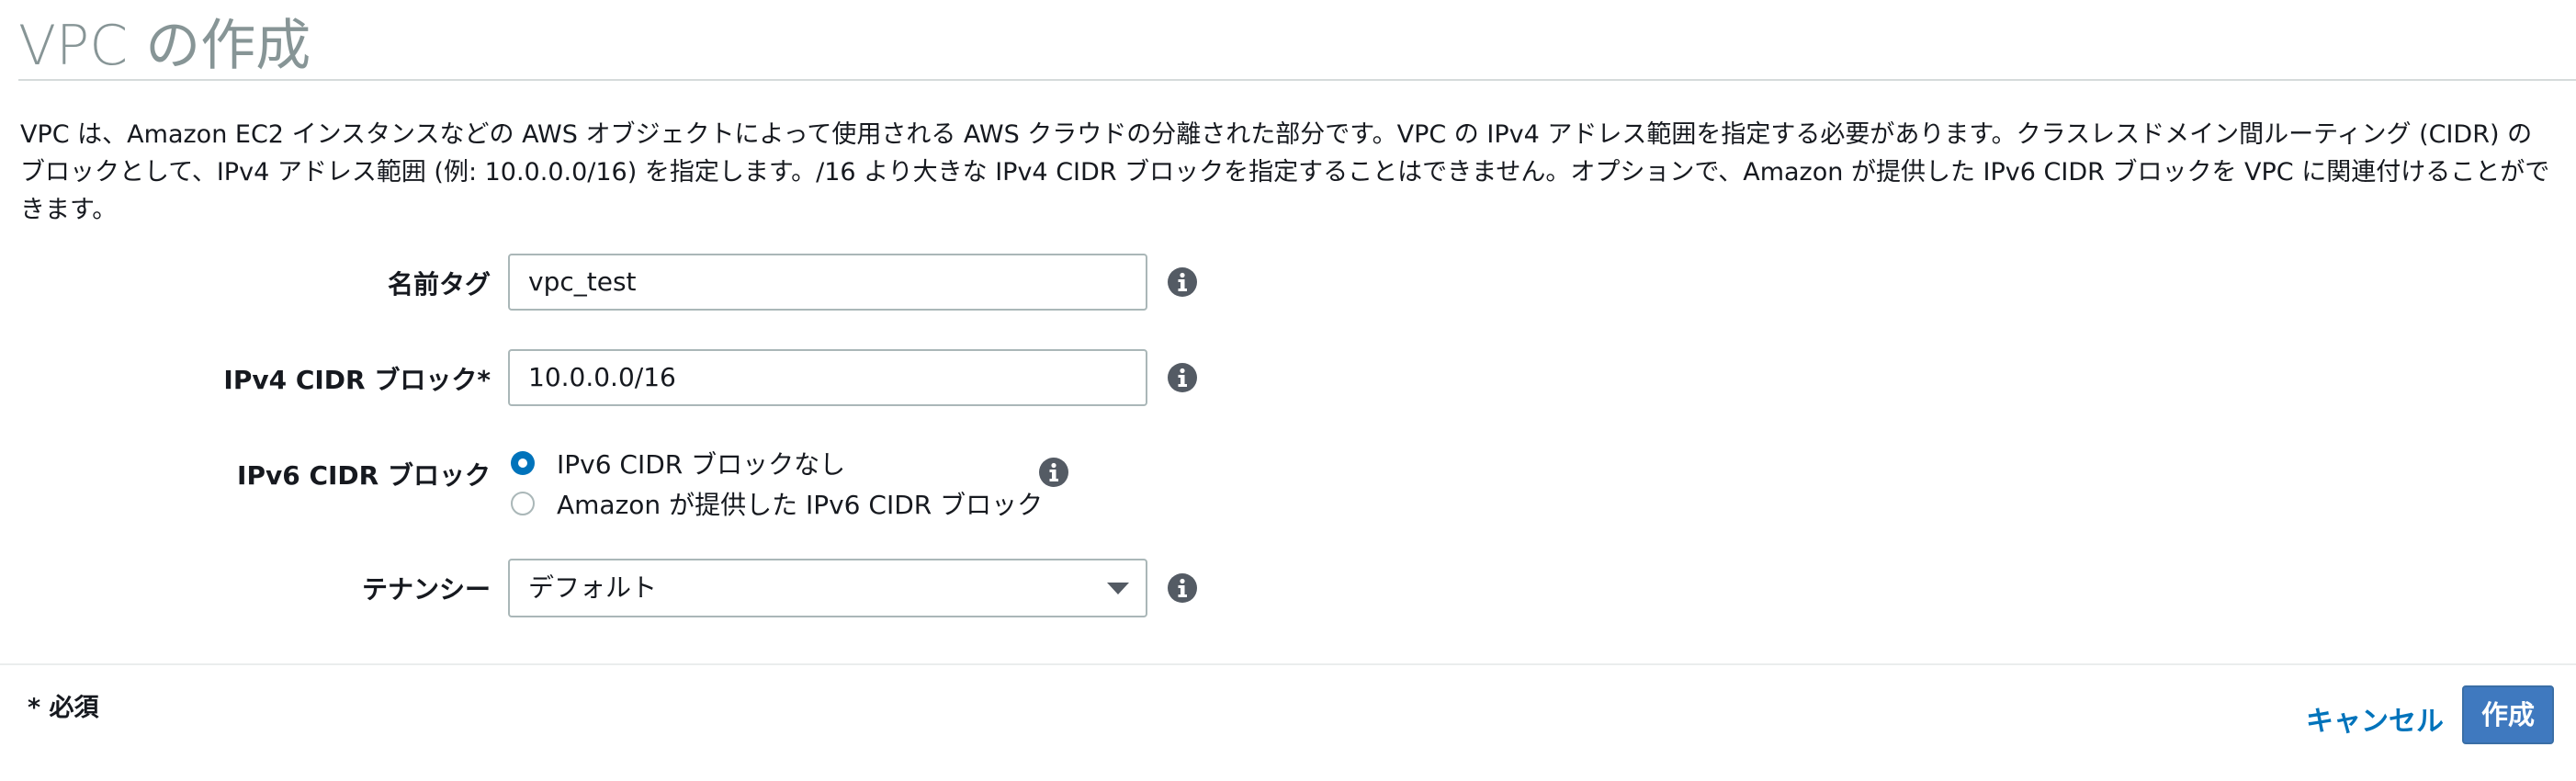  I want to click on ipv6-option-none: IPv6 CIDR ブロックなし, so click(678, 463).